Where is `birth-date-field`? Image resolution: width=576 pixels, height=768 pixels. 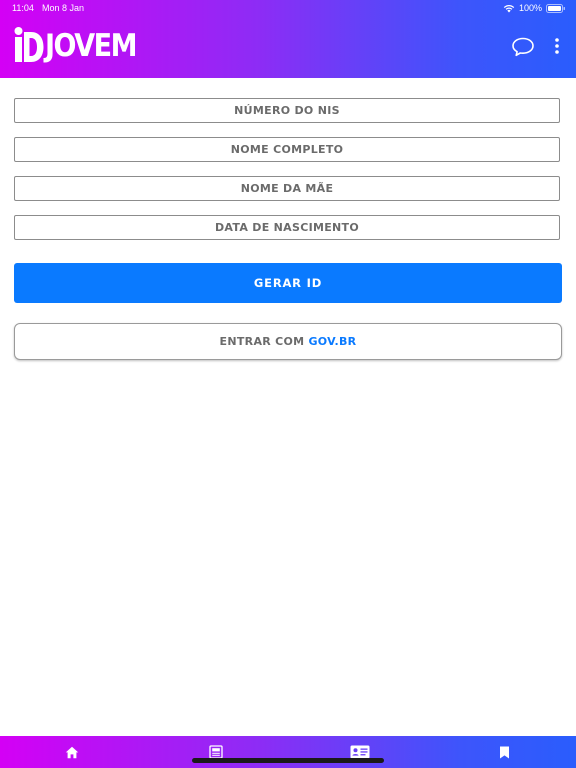
birth-date-field is located at coordinates (287, 227).